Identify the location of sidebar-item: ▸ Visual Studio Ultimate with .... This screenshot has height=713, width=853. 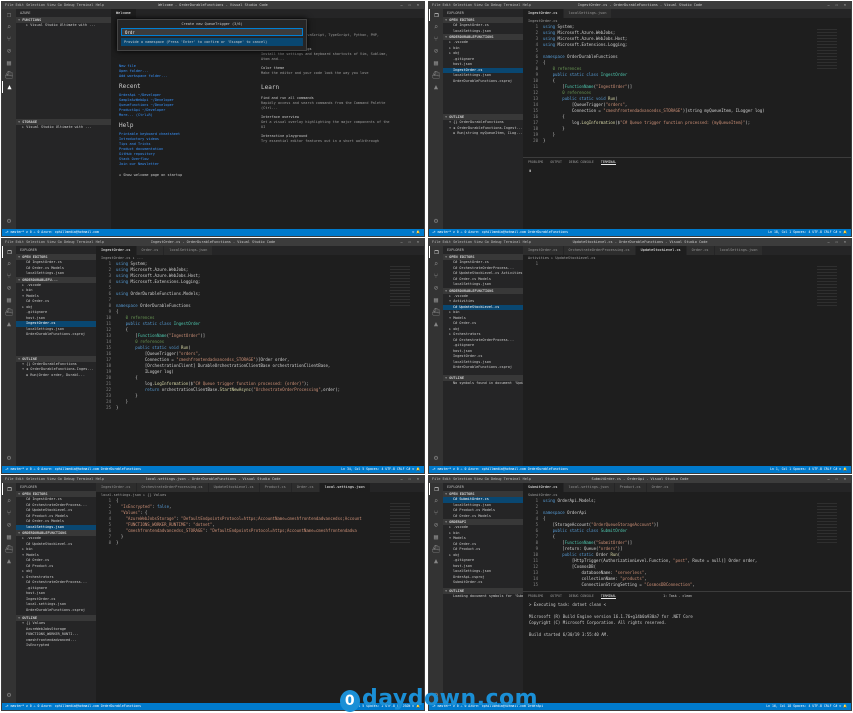
(63, 128).